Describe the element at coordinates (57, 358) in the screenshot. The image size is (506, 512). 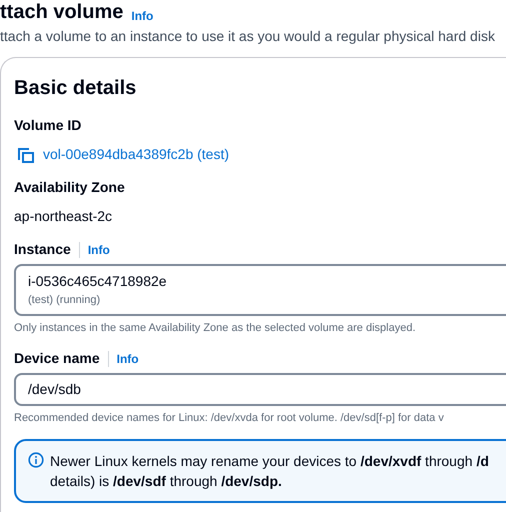
I see `field-label: Device name` at that location.